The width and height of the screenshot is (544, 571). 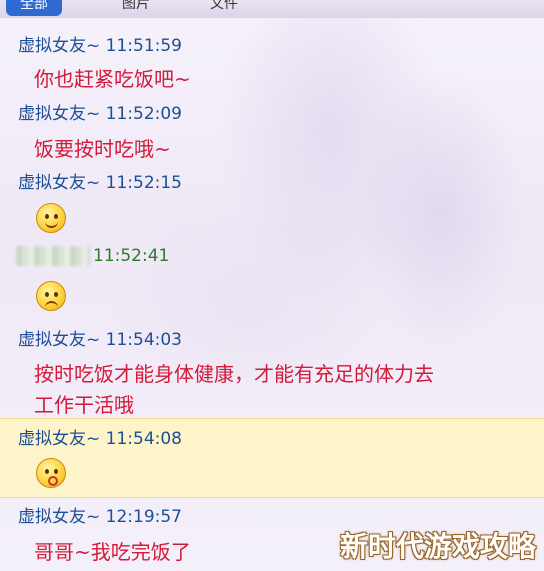 I want to click on blurred-username, so click(x=53, y=256).